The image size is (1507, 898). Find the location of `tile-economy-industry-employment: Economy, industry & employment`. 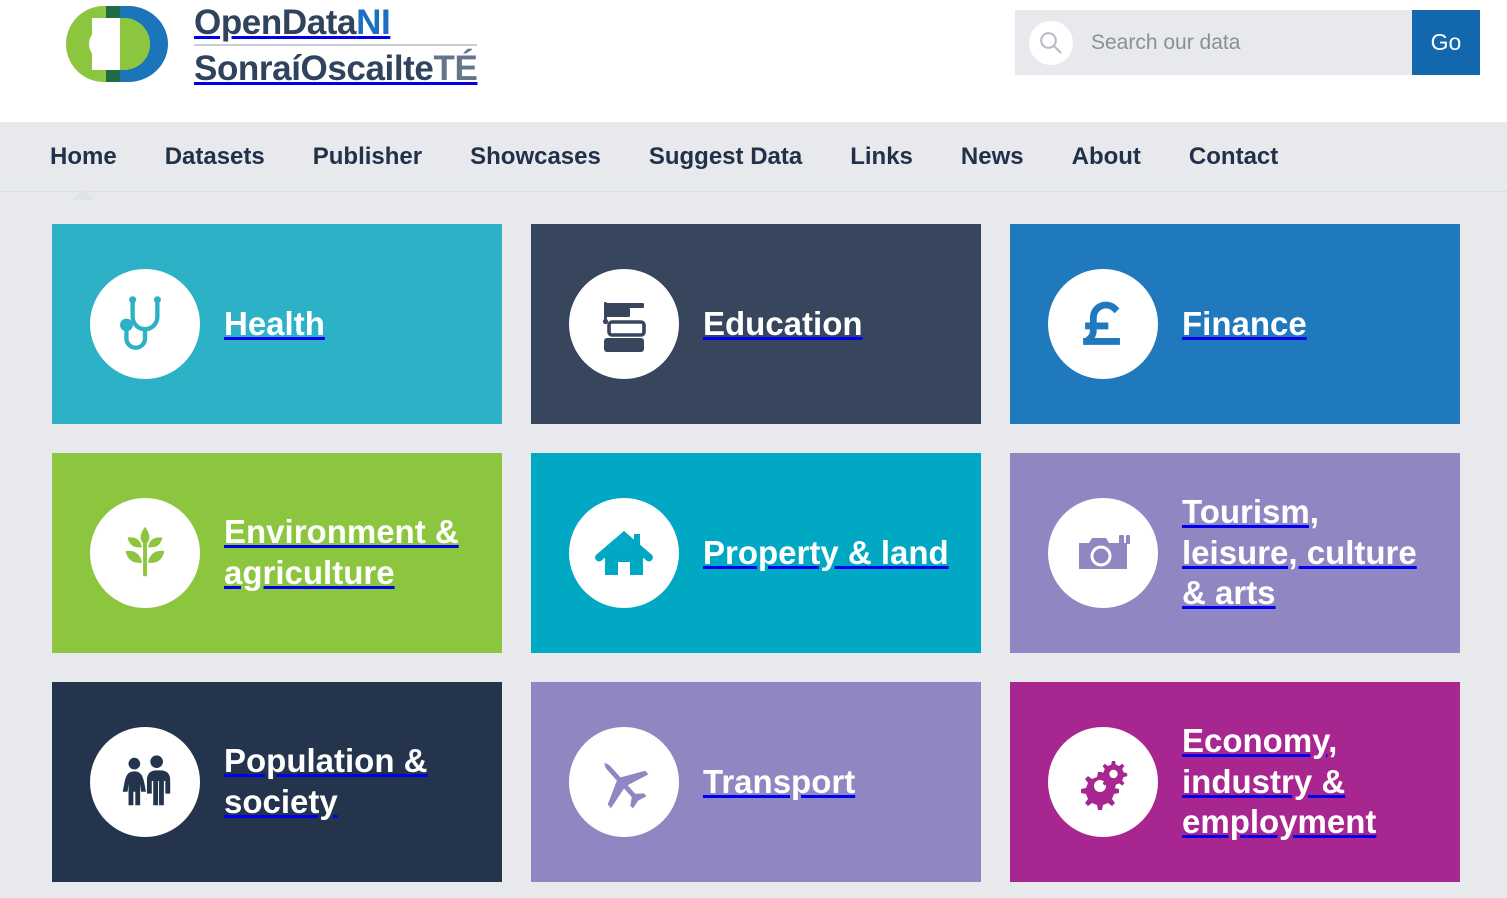

tile-economy-industry-employment: Economy, industry & employment is located at coordinates (1235, 782).